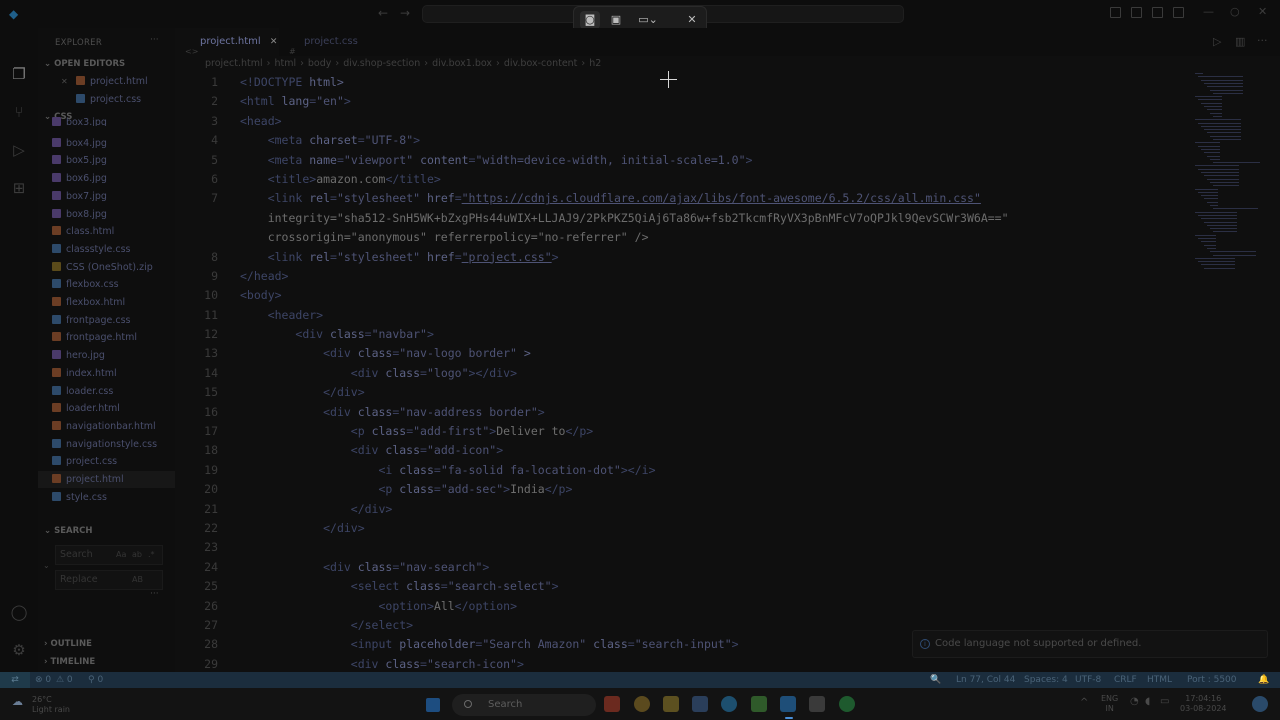 This screenshot has height=720, width=1280. What do you see at coordinates (1159, 680) in the screenshot?
I see `language-mode: HTML` at bounding box center [1159, 680].